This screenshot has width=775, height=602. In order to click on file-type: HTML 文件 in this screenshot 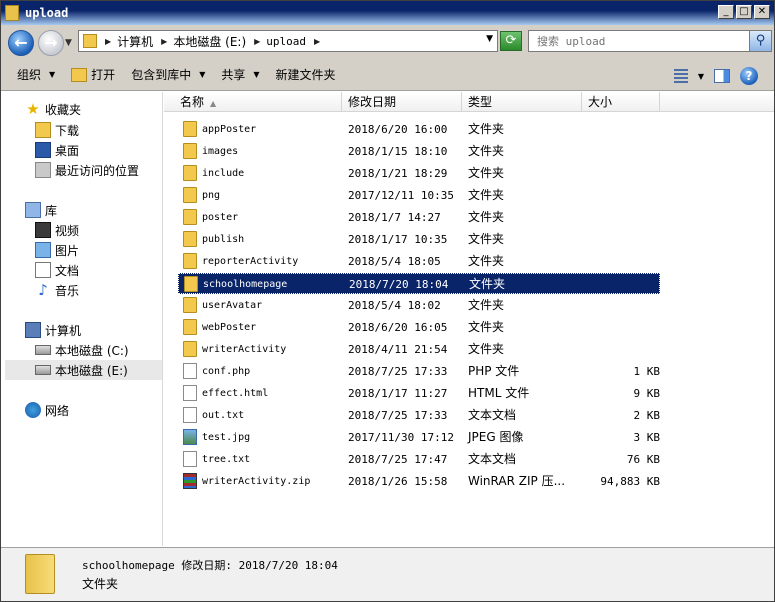, I will do `click(499, 393)`.